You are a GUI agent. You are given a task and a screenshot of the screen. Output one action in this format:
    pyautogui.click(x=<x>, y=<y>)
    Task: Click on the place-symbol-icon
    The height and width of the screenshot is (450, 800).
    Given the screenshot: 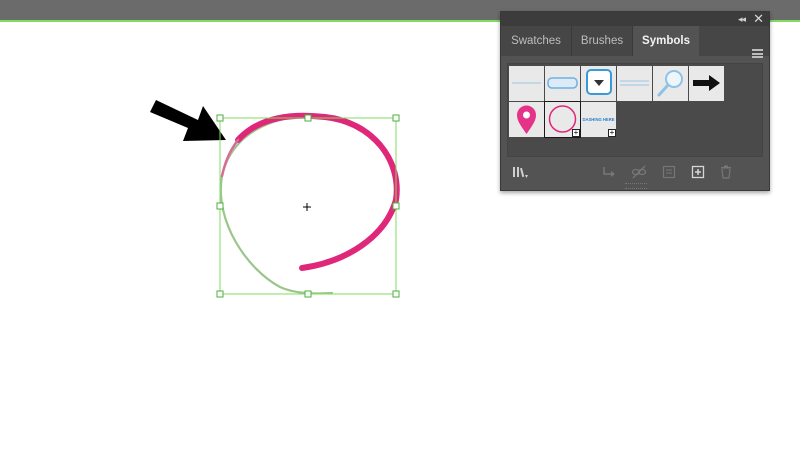 What is the action you would take?
    pyautogui.click(x=609, y=172)
    